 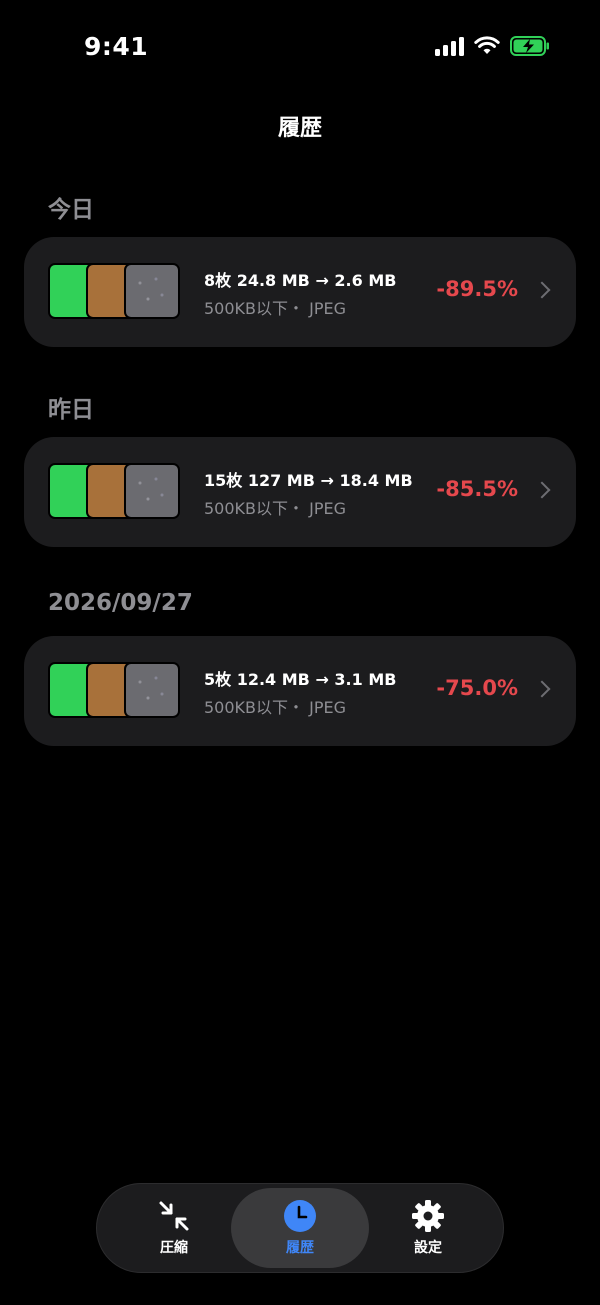 What do you see at coordinates (300, 280) in the screenshot?
I see `entry-summary: 8枚 24.8 MB → 2.6 MB` at bounding box center [300, 280].